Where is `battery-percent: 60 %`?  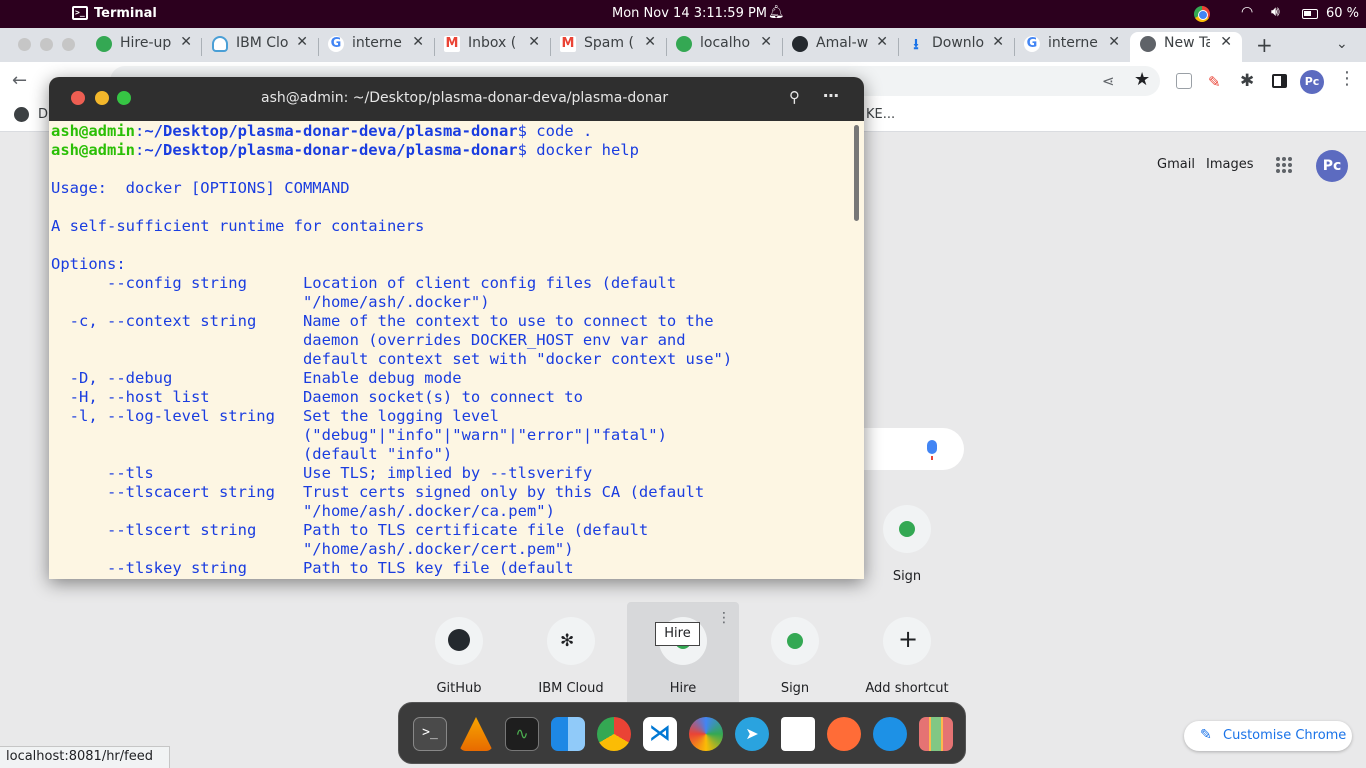 battery-percent: 60 % is located at coordinates (1343, 13).